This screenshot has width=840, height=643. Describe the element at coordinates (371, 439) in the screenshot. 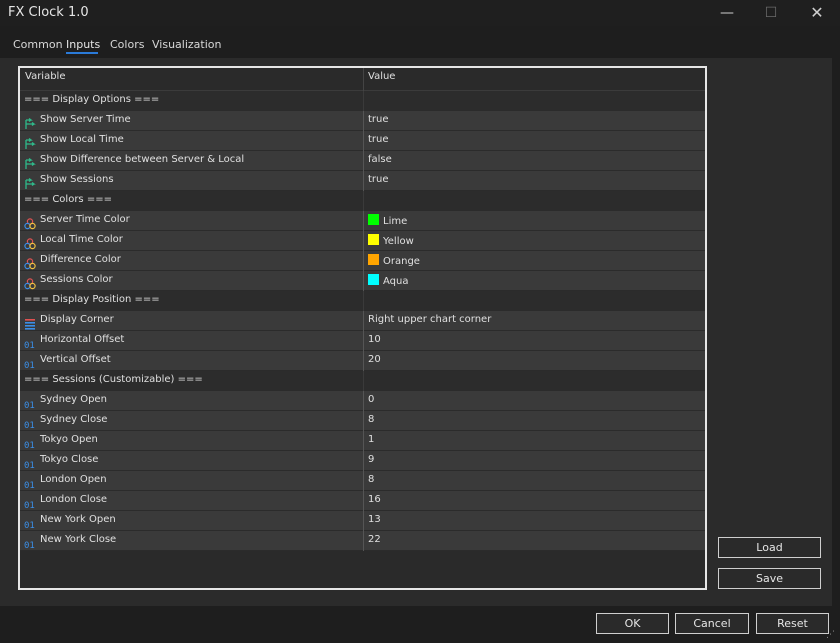

I see `variable-value: 1` at that location.